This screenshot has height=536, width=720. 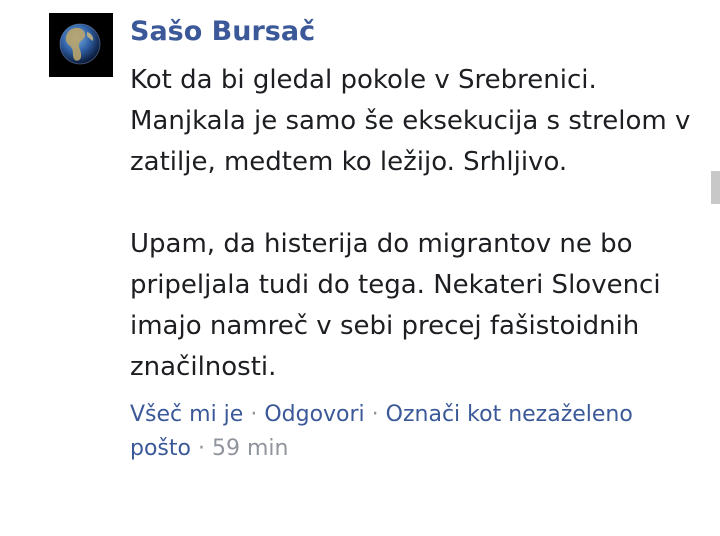 I want to click on like-link: Všeč mi je, so click(x=186, y=414).